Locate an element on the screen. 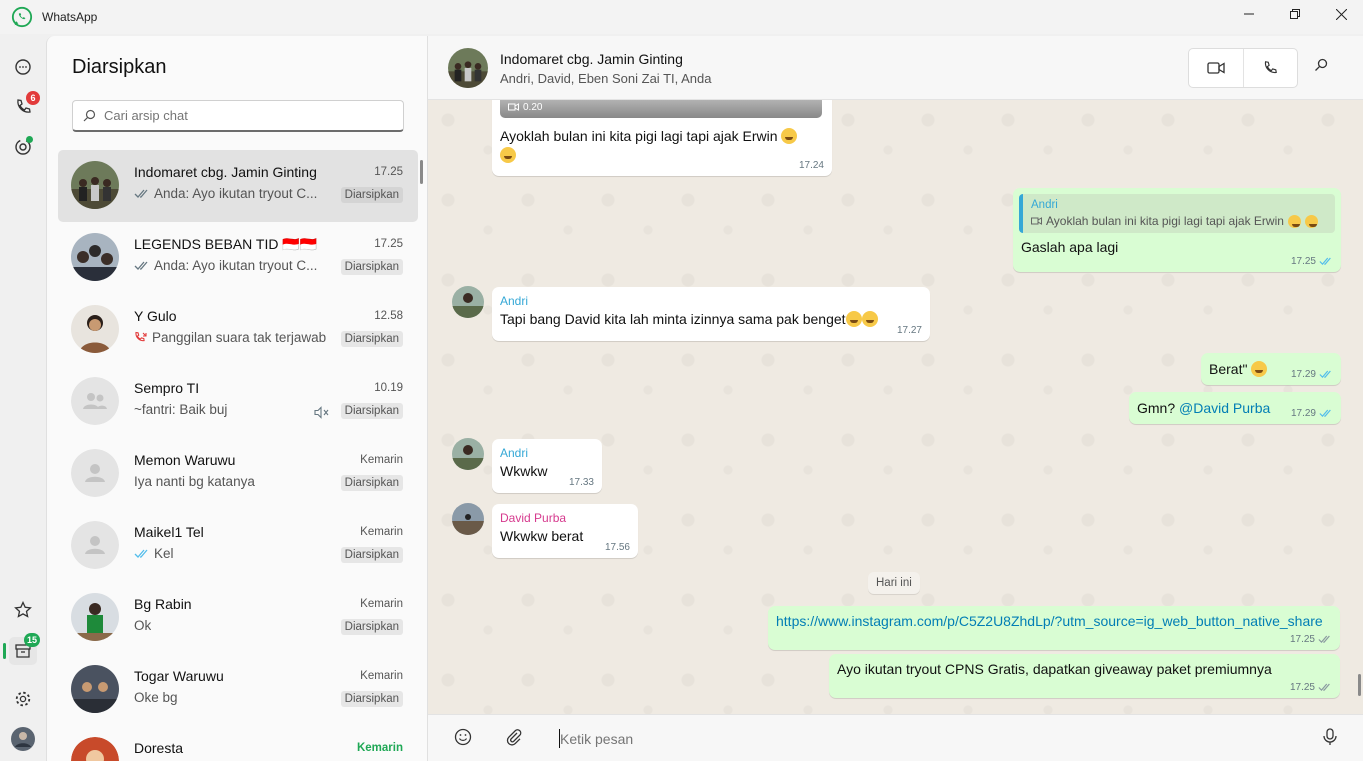 Image resolution: width=1363 pixels, height=761 pixels. chat-name: Doresta is located at coordinates (159, 748).